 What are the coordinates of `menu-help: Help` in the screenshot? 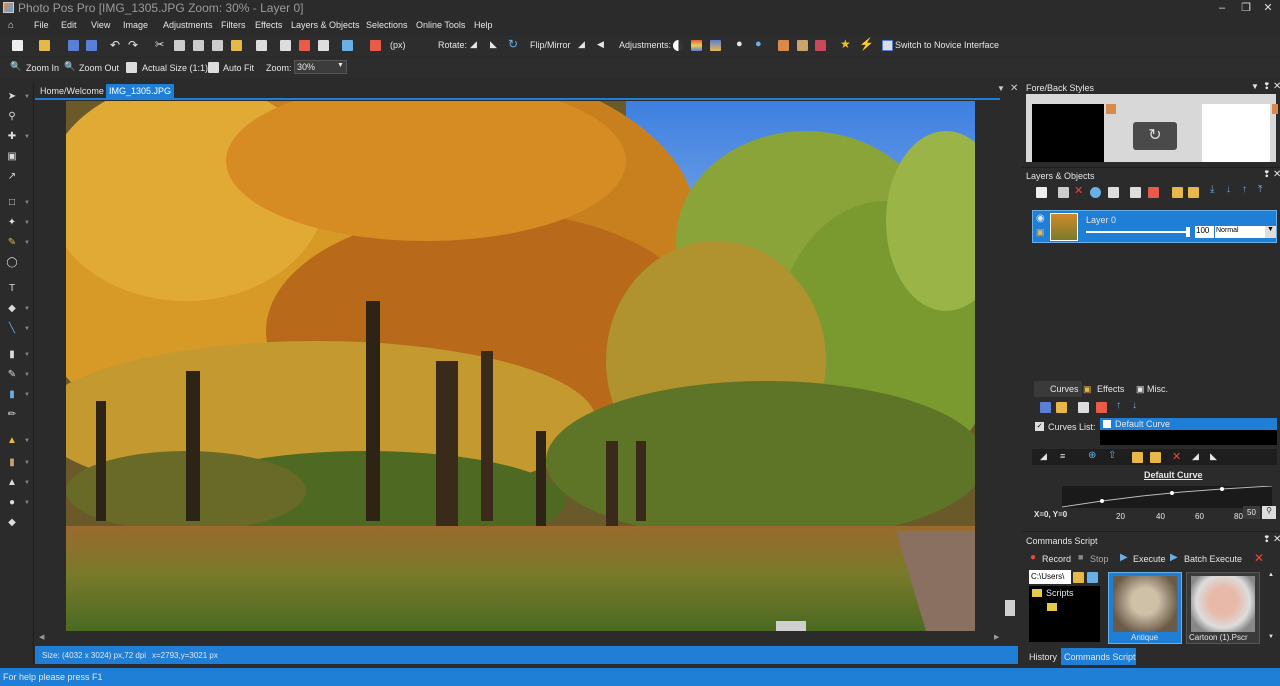 It's located at (483, 25).